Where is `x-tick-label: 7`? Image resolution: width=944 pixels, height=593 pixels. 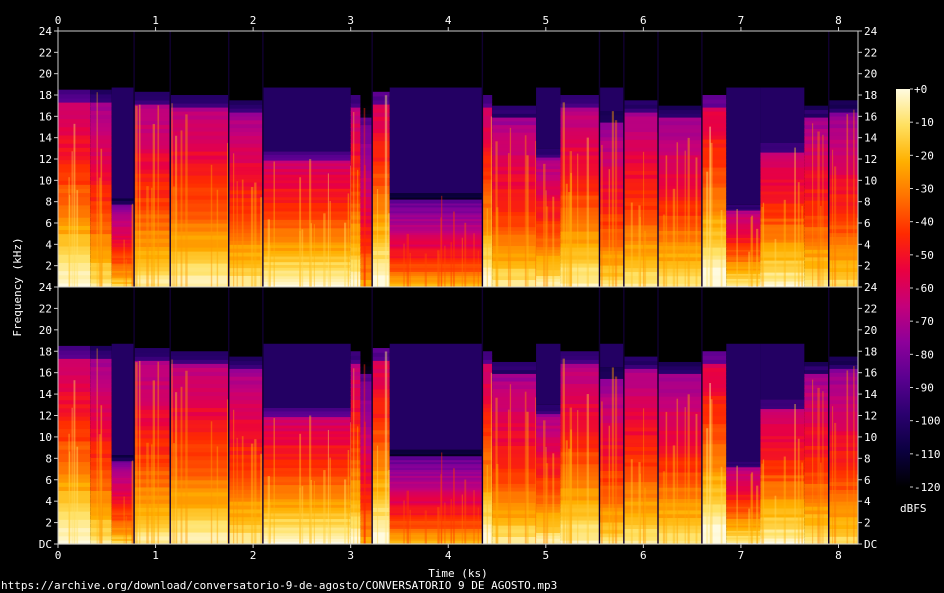 x-tick-label: 7 is located at coordinates (741, 20).